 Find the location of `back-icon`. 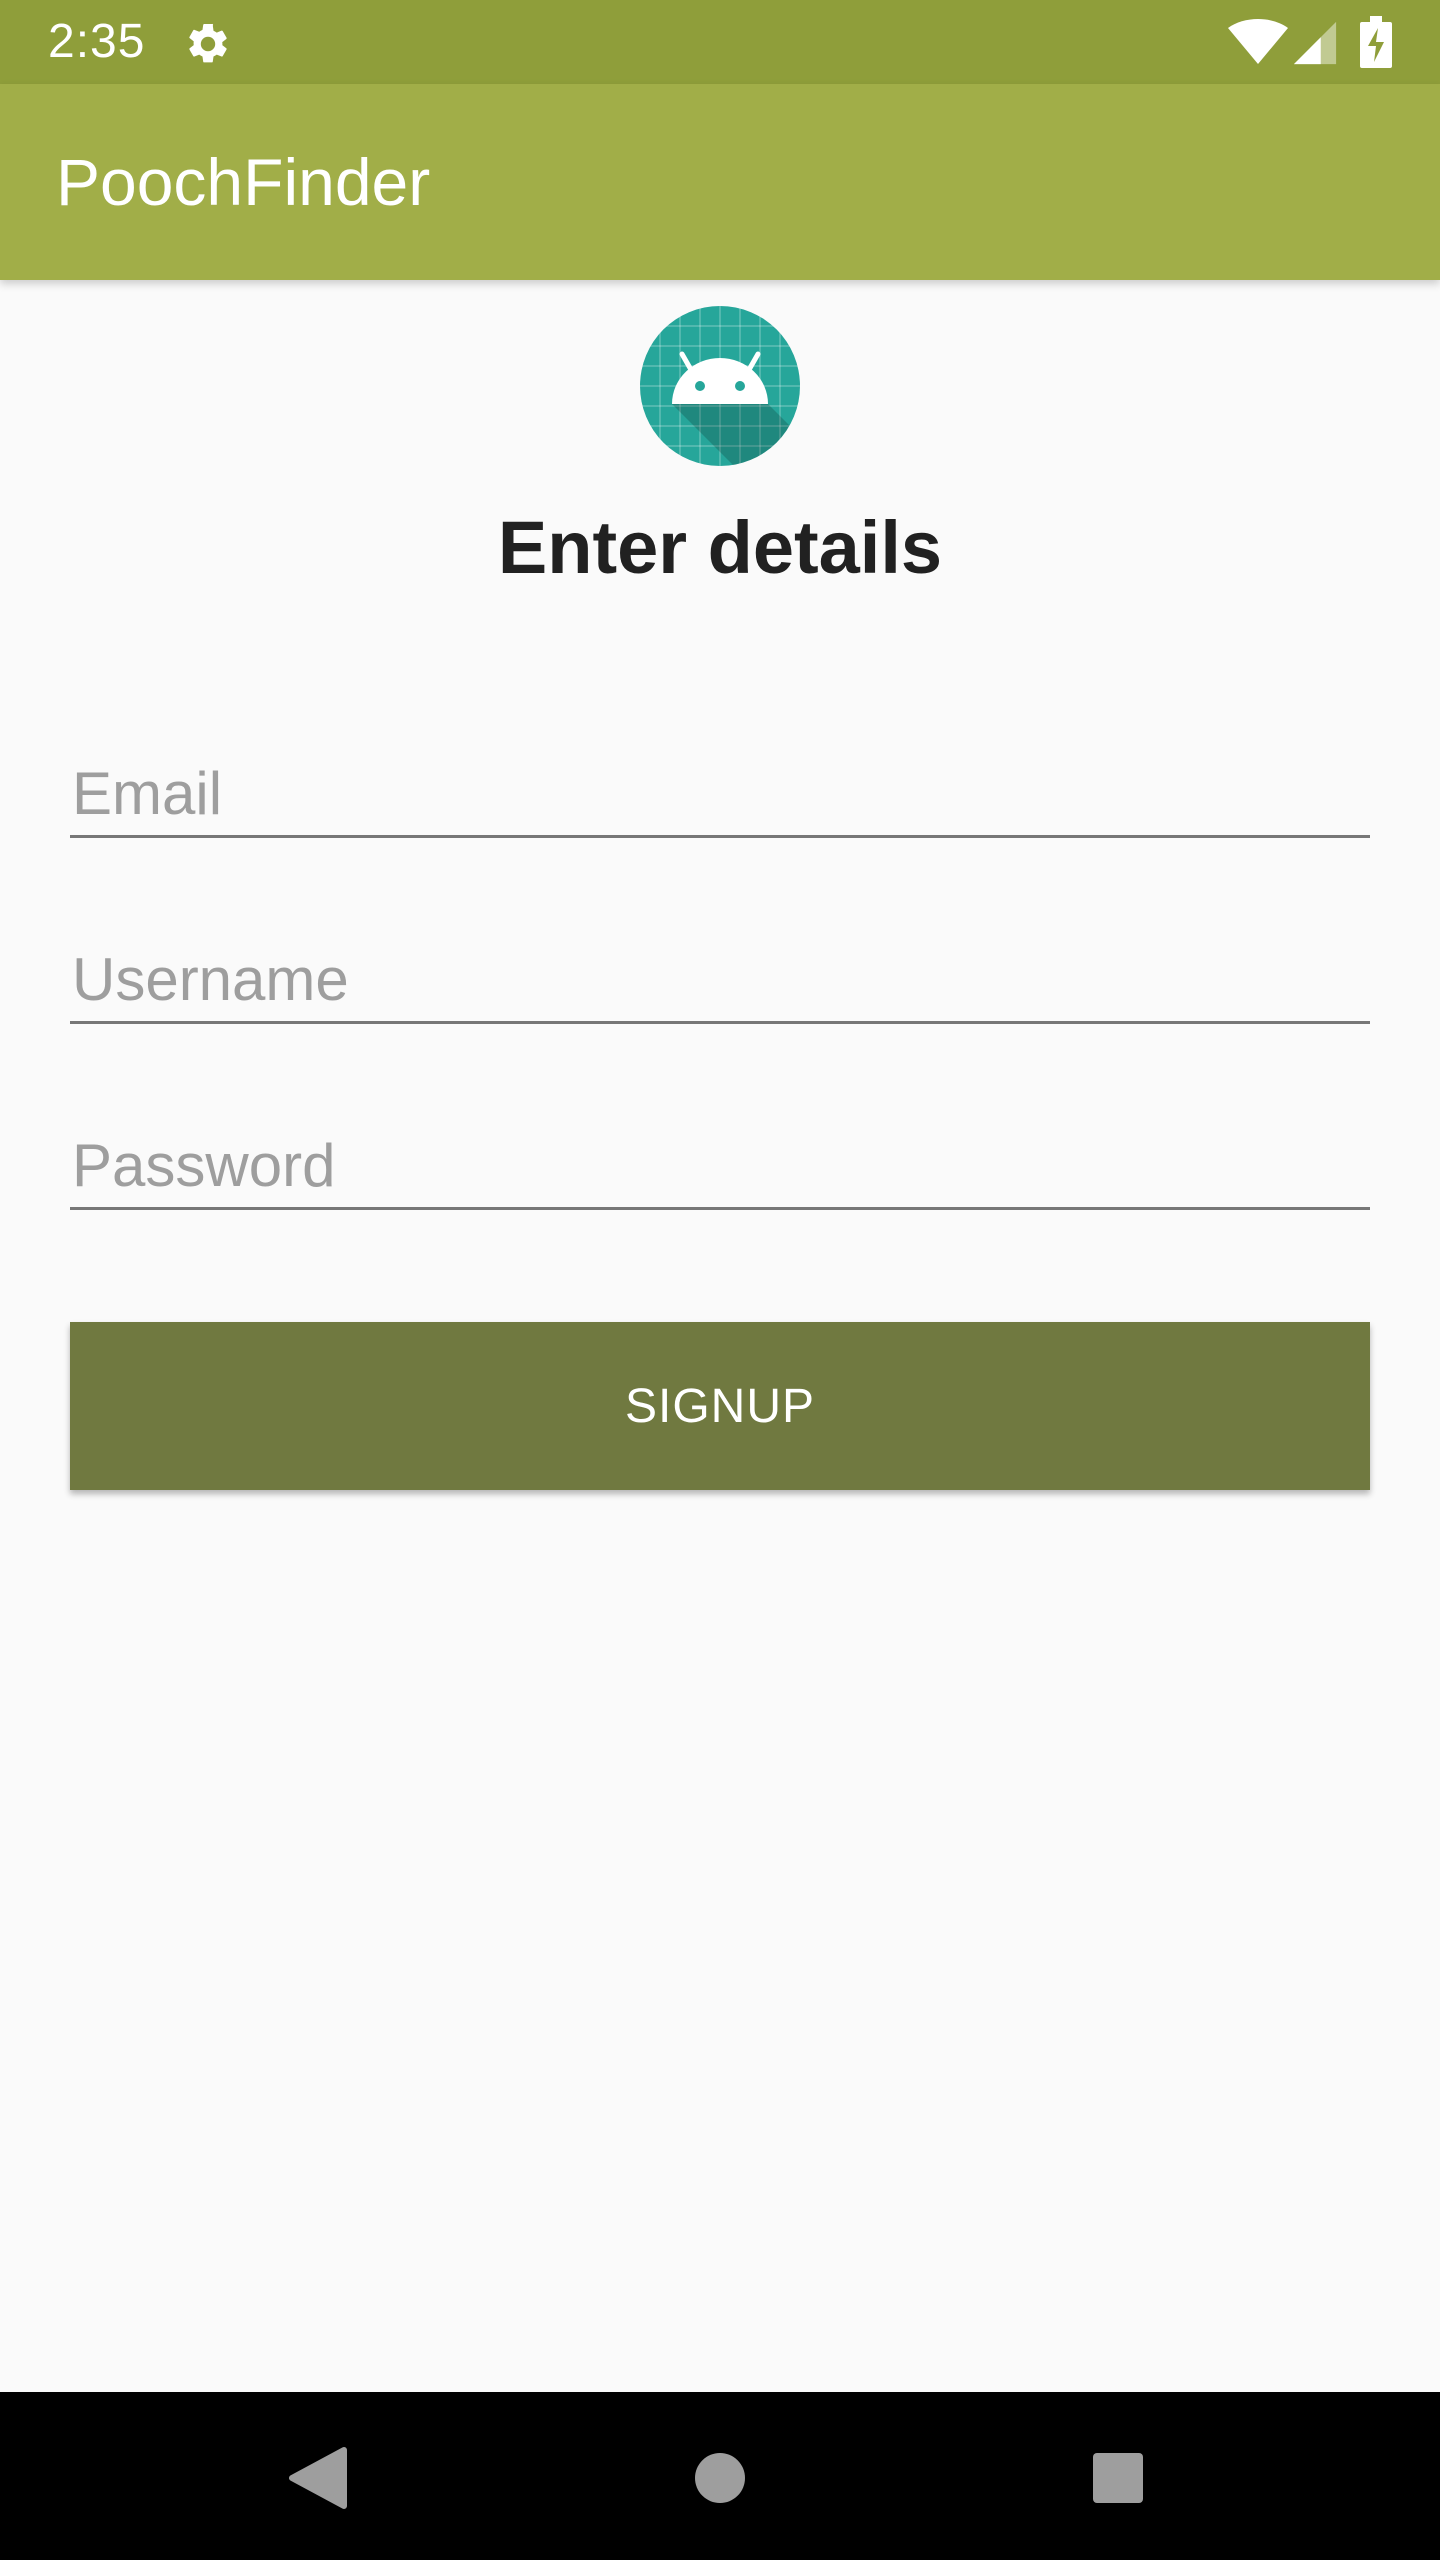

back-icon is located at coordinates (318, 2478).